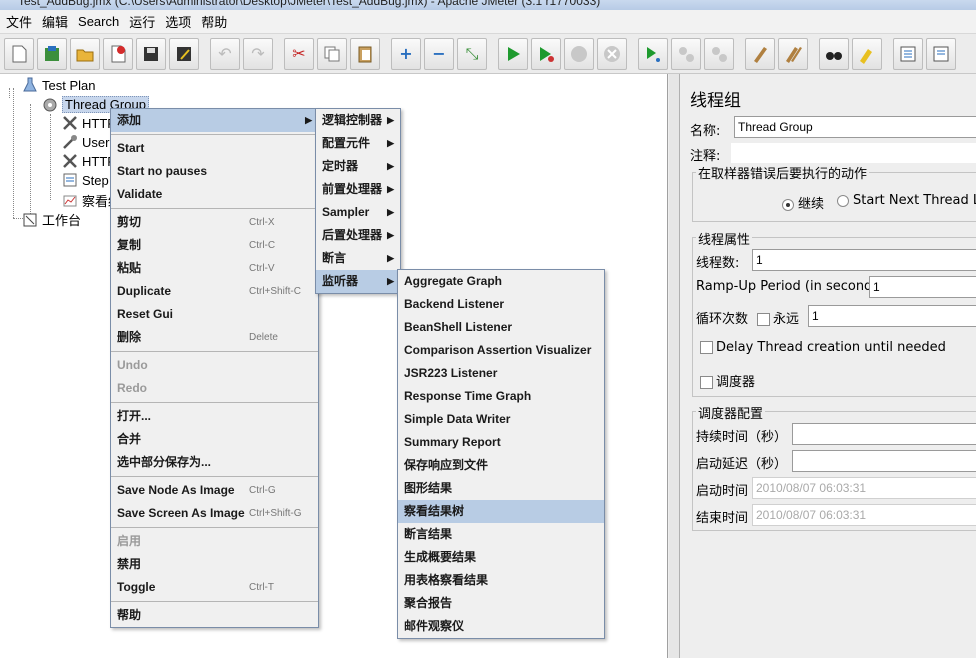  Describe the element at coordinates (867, 53) in the screenshot. I see `reset-search-icon` at that location.